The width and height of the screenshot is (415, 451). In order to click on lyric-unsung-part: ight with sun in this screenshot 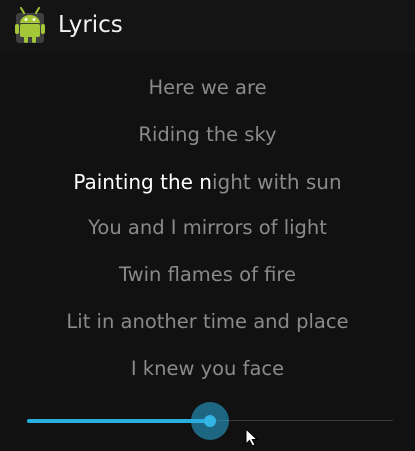, I will do `click(276, 181)`.